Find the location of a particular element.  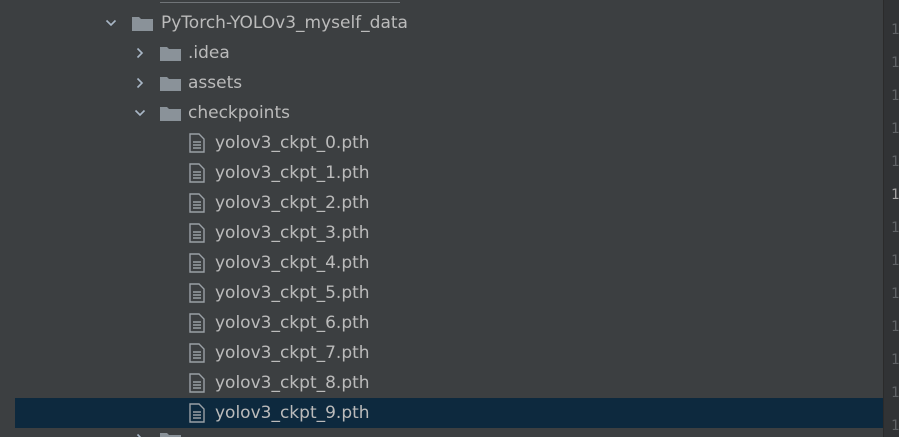

line-number-current: 1 is located at coordinates (895, 195).